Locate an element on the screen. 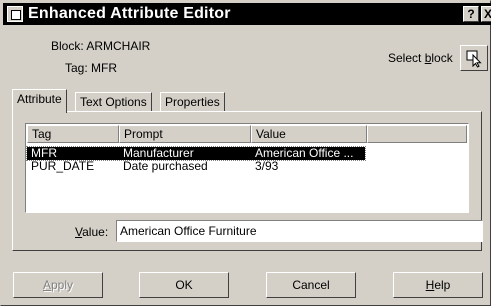 The image size is (491, 306). column-header-filler is located at coordinates (417, 134).